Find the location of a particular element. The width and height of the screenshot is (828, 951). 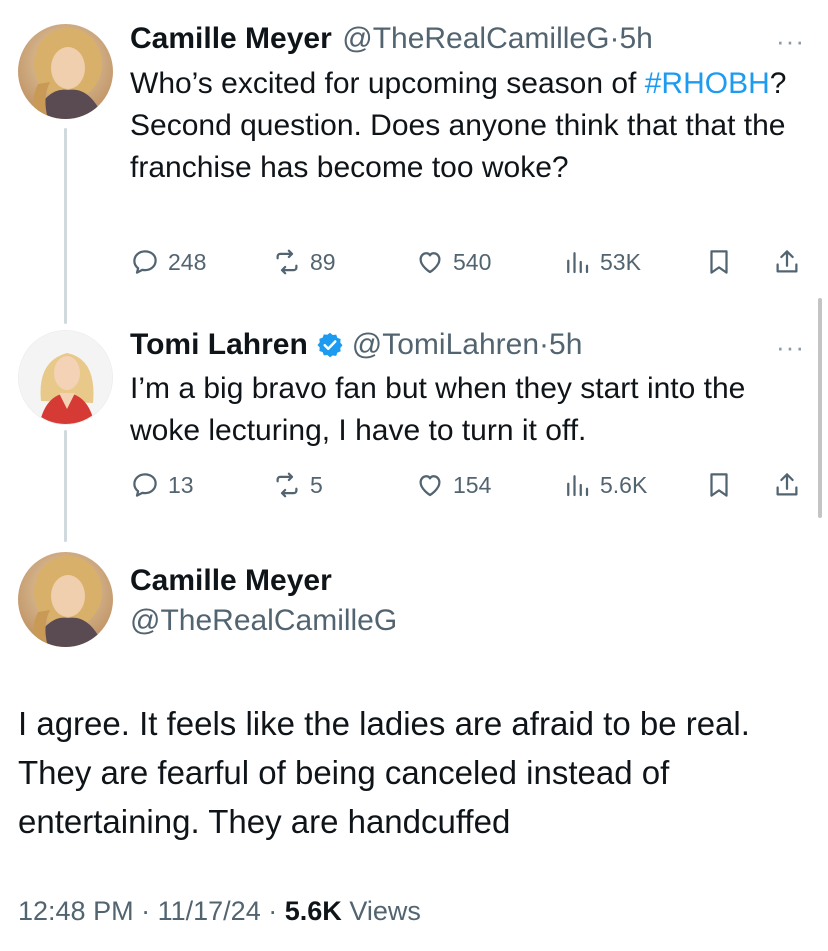

hashtag-link: #RHOBH is located at coordinates (707, 83).